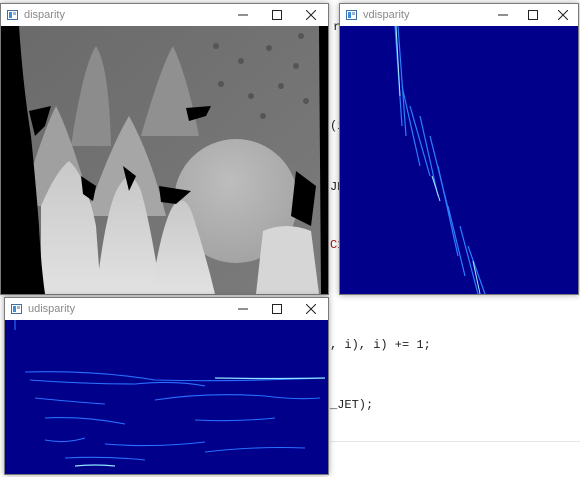 The width and height of the screenshot is (580, 477). Describe the element at coordinates (52, 309) in the screenshot. I see `window-title: udisparity` at that location.